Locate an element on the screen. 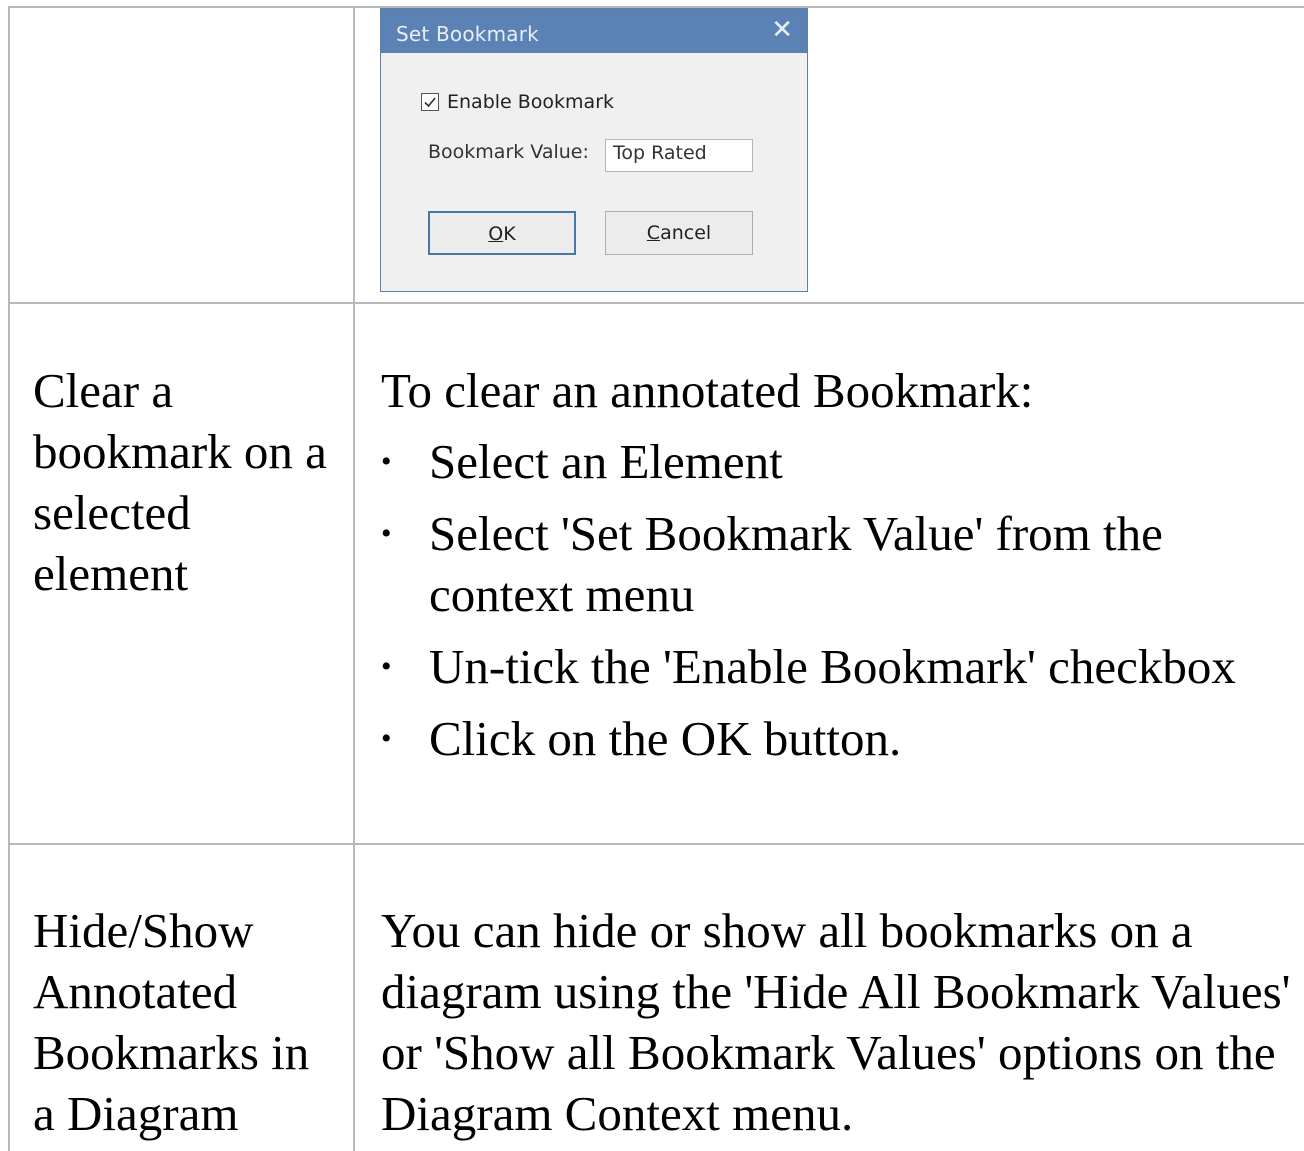 The height and width of the screenshot is (1151, 1304). table-rule-middle is located at coordinates (354, 578).